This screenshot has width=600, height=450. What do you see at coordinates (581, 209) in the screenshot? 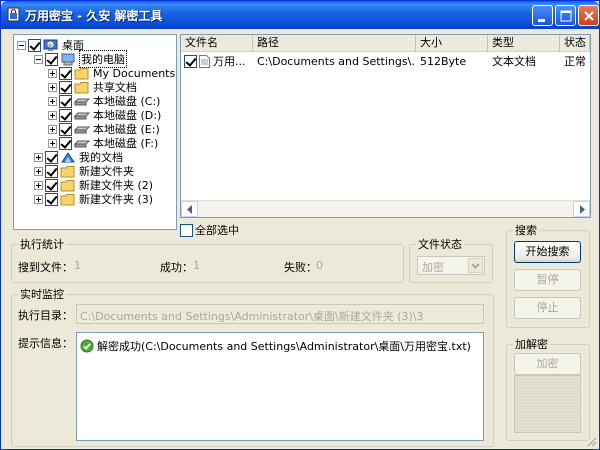
I see `scroll-right-button` at bounding box center [581, 209].